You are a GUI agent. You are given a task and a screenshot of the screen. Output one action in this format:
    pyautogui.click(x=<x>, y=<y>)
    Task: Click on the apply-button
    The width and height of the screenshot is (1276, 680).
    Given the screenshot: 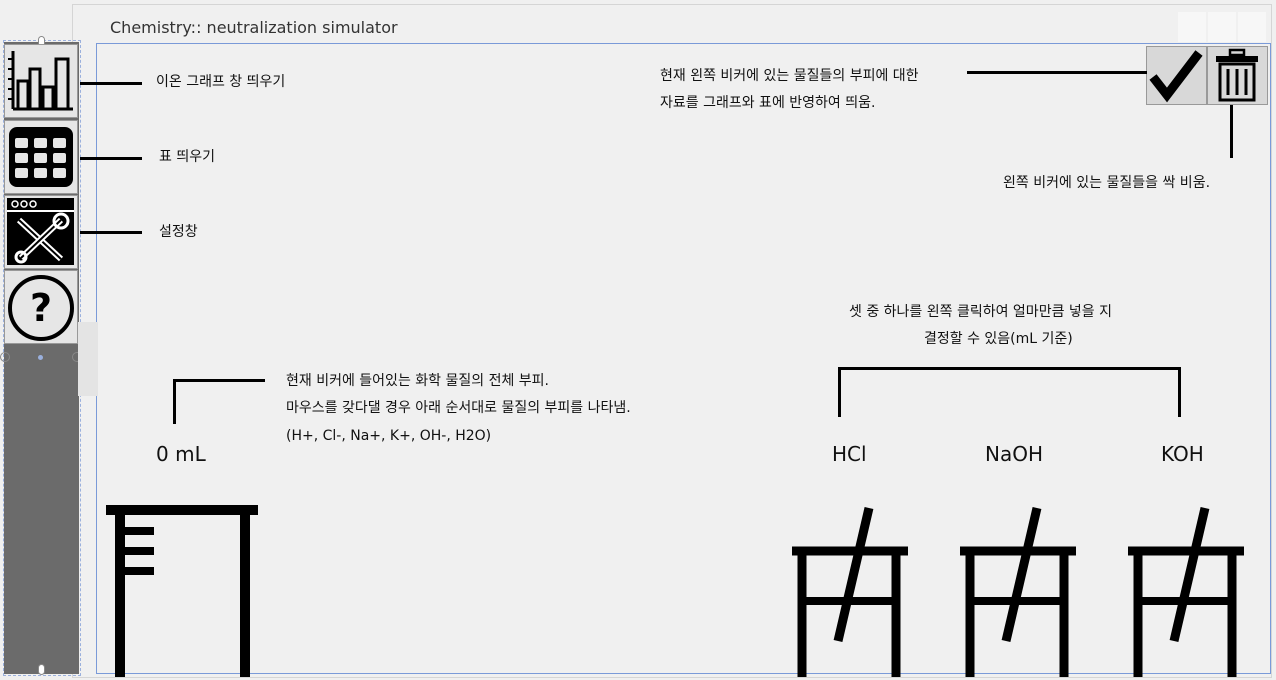 What is the action you would take?
    pyautogui.click(x=1176, y=75)
    